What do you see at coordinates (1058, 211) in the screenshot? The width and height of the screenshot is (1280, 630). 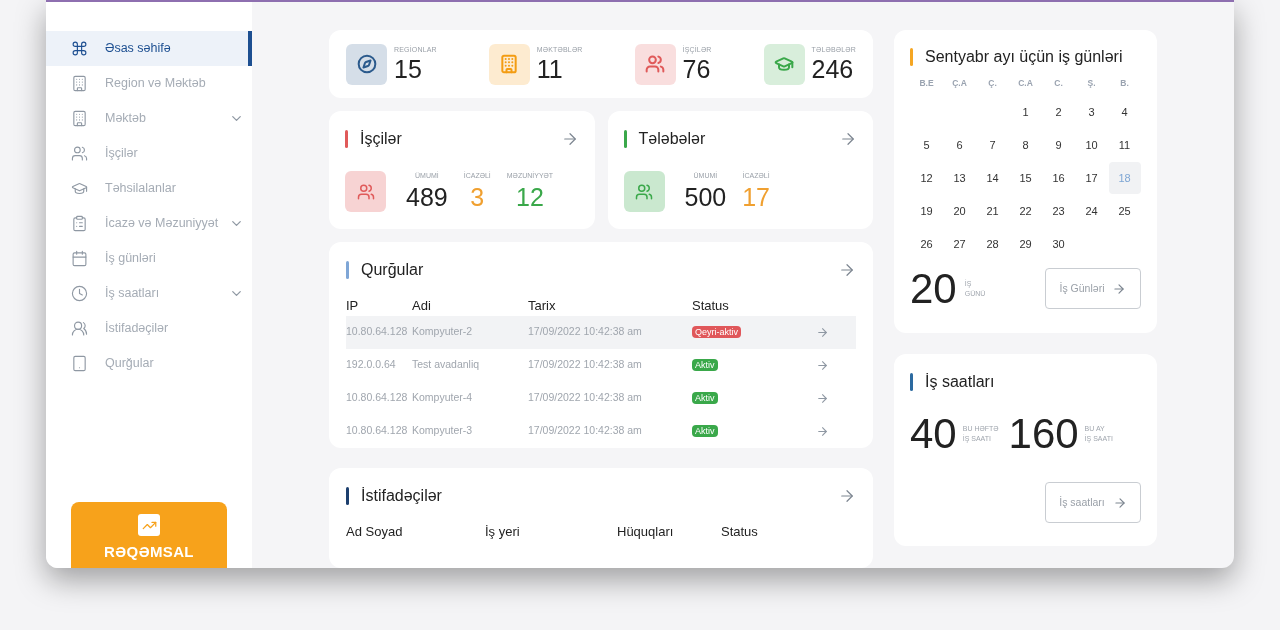 I see `calendar-day: 23` at bounding box center [1058, 211].